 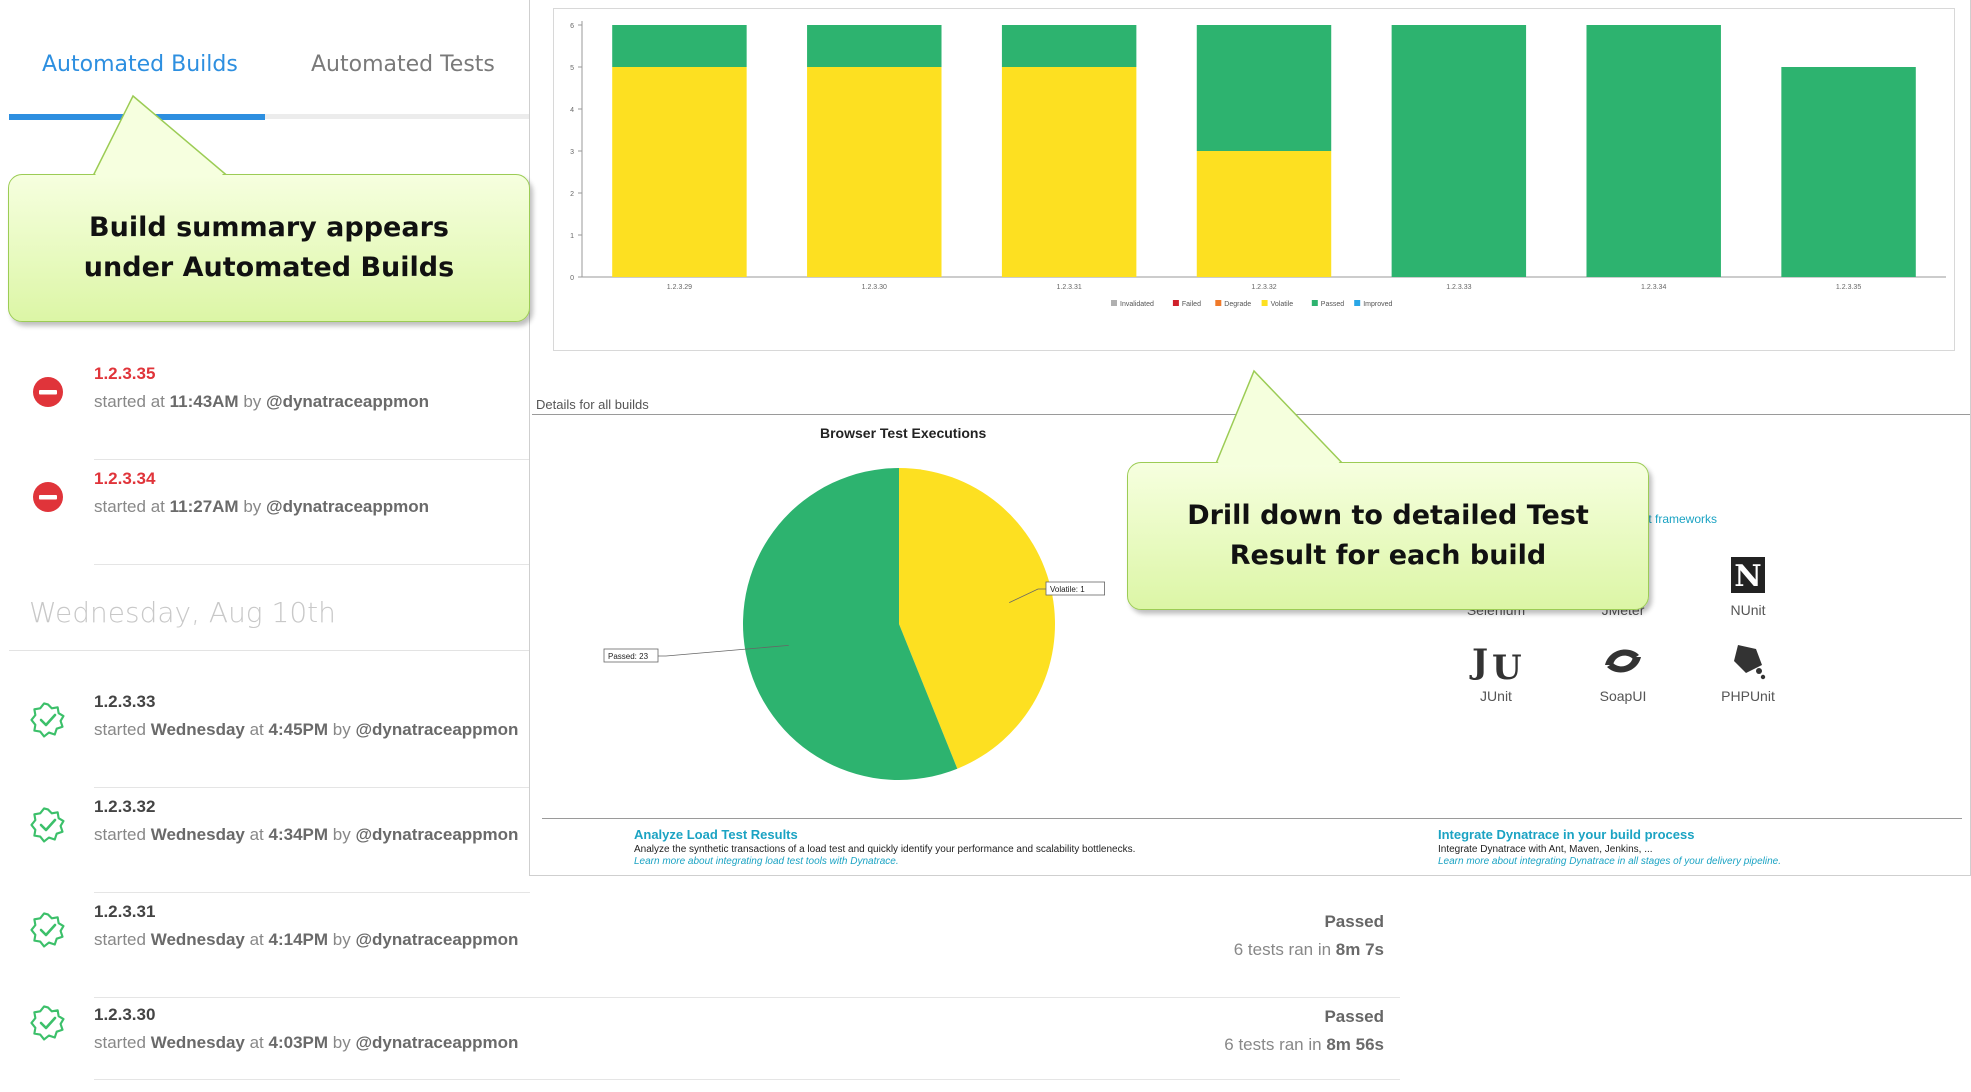 I want to click on callout-drill-pointer-cover, so click(x=1279, y=420).